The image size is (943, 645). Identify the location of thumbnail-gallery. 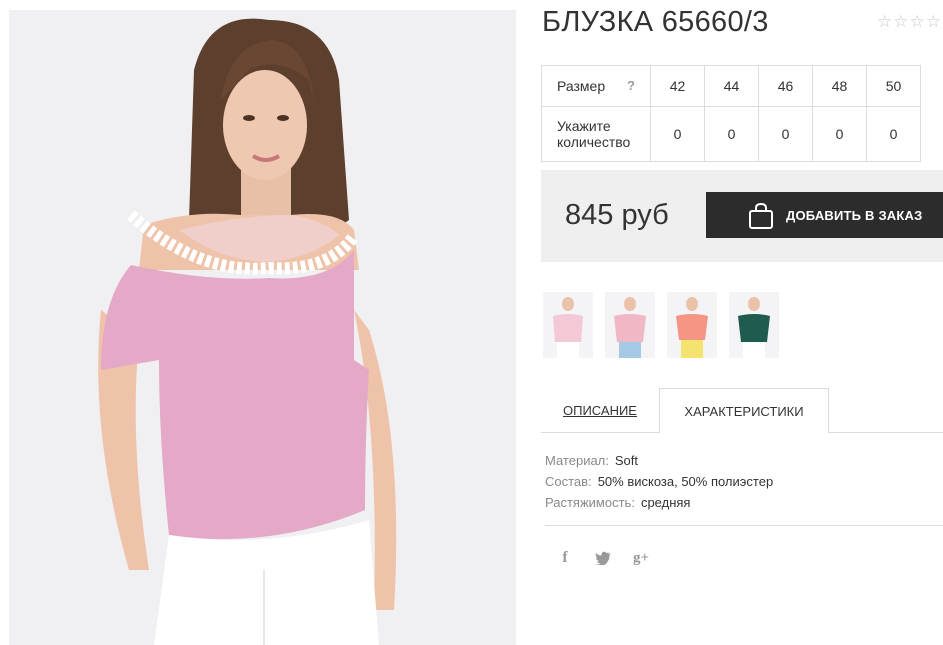
(661, 325).